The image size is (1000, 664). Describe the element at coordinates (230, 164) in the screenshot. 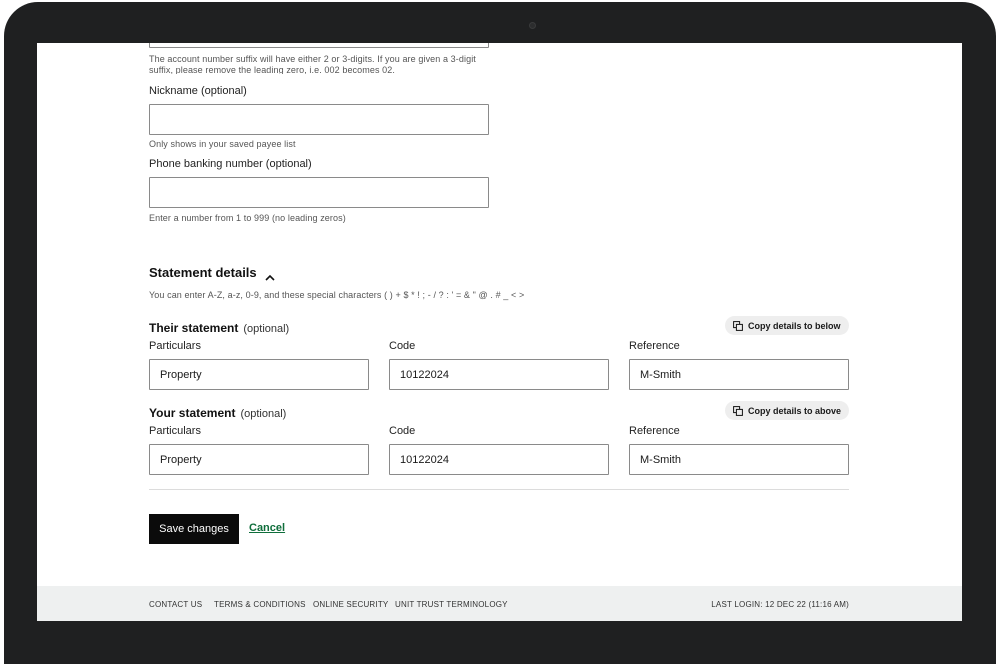

I see `phone-banking-label: Phone banking number (optional)` at that location.